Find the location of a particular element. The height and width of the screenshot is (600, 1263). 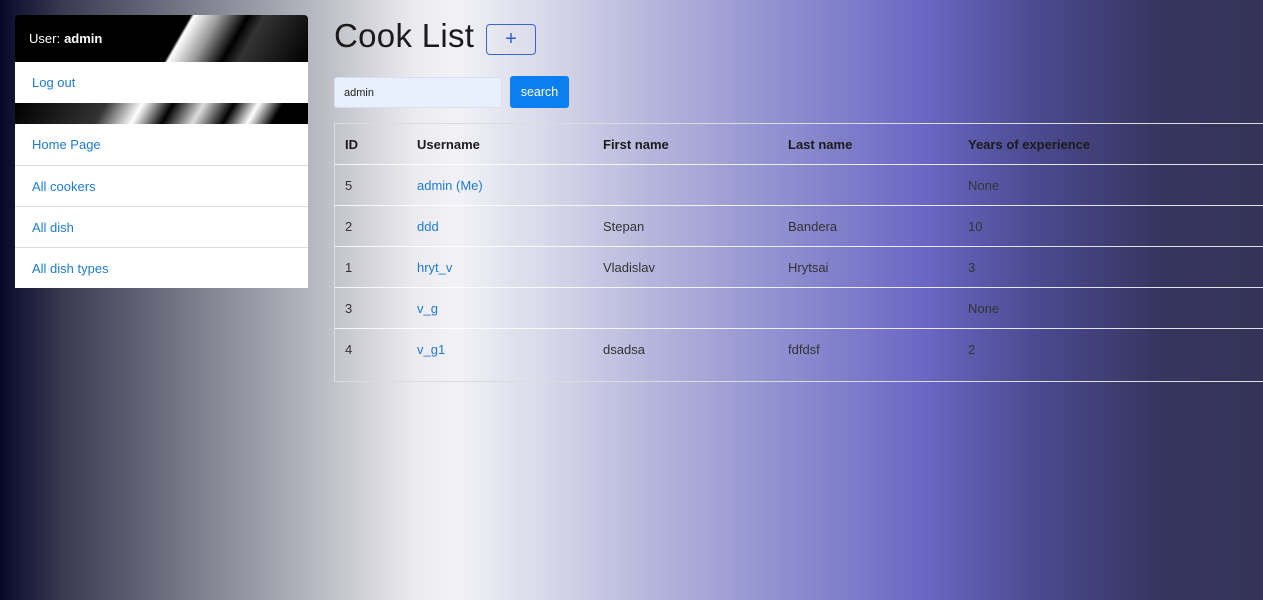

table-row: 3 v_g None is located at coordinates (799, 308).